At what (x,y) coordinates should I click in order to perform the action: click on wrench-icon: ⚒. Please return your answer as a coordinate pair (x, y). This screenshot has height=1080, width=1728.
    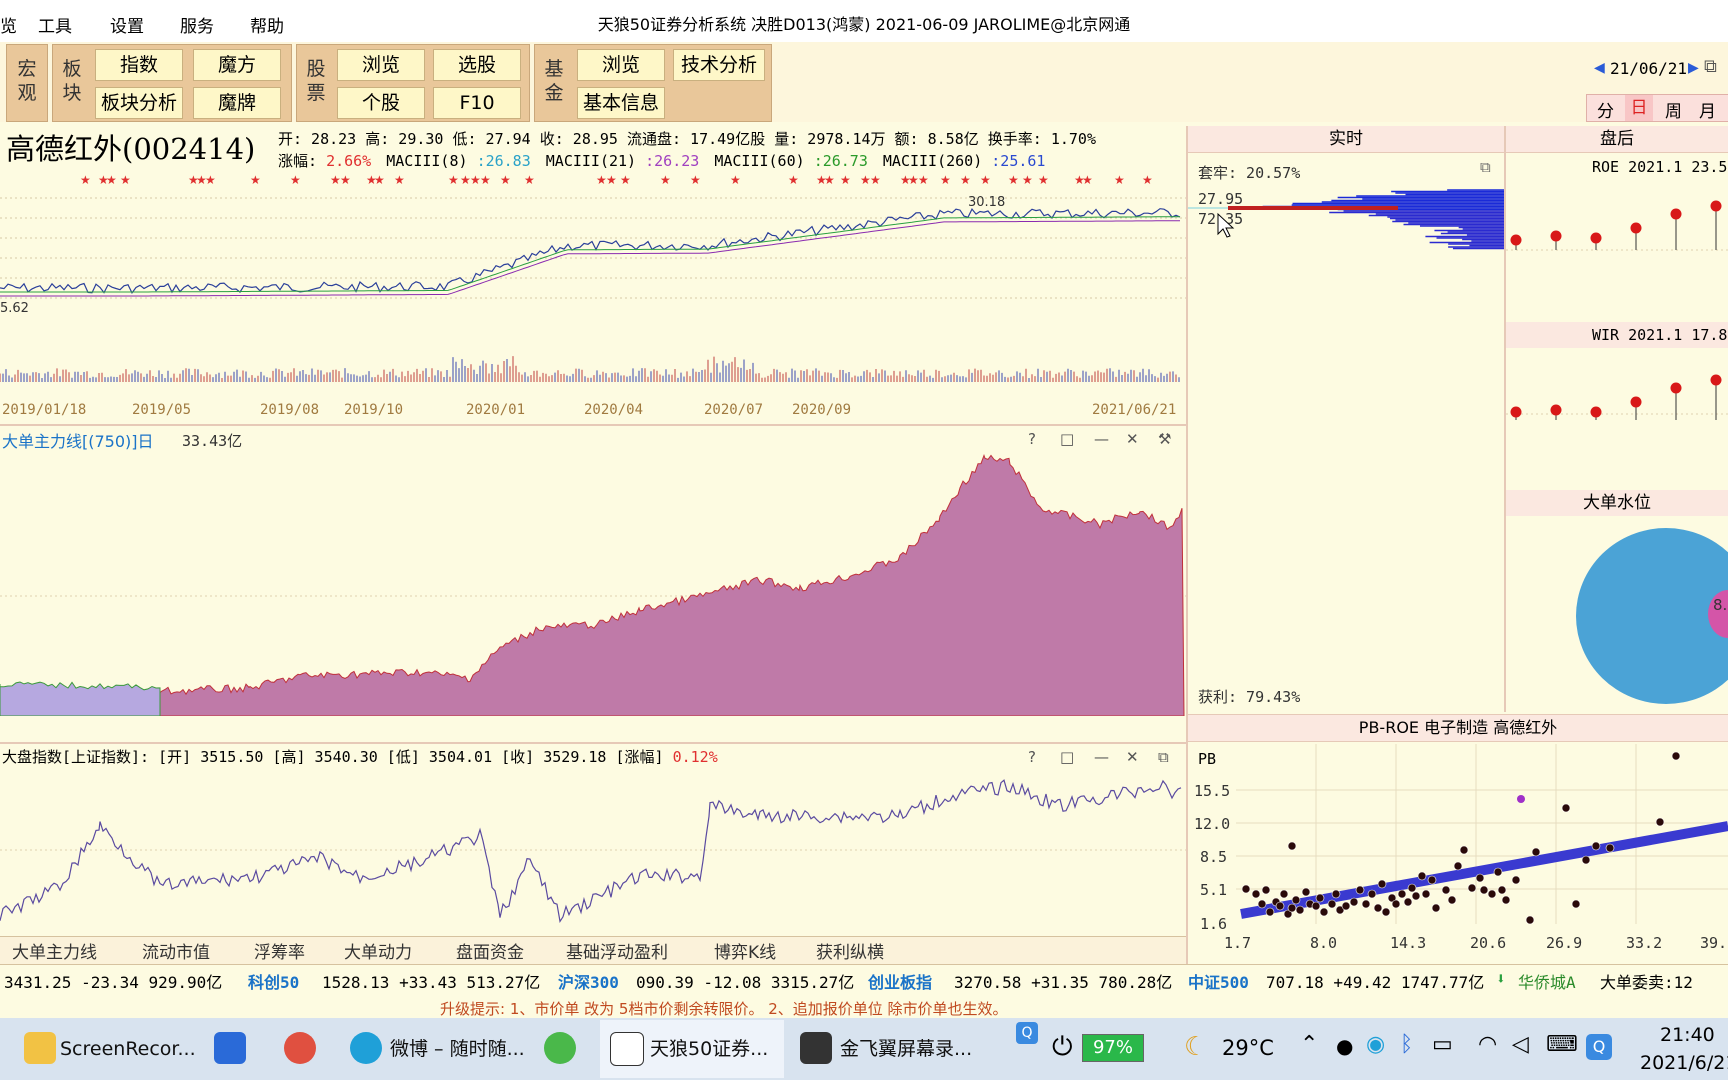
    Looking at the image, I should click on (1164, 439).